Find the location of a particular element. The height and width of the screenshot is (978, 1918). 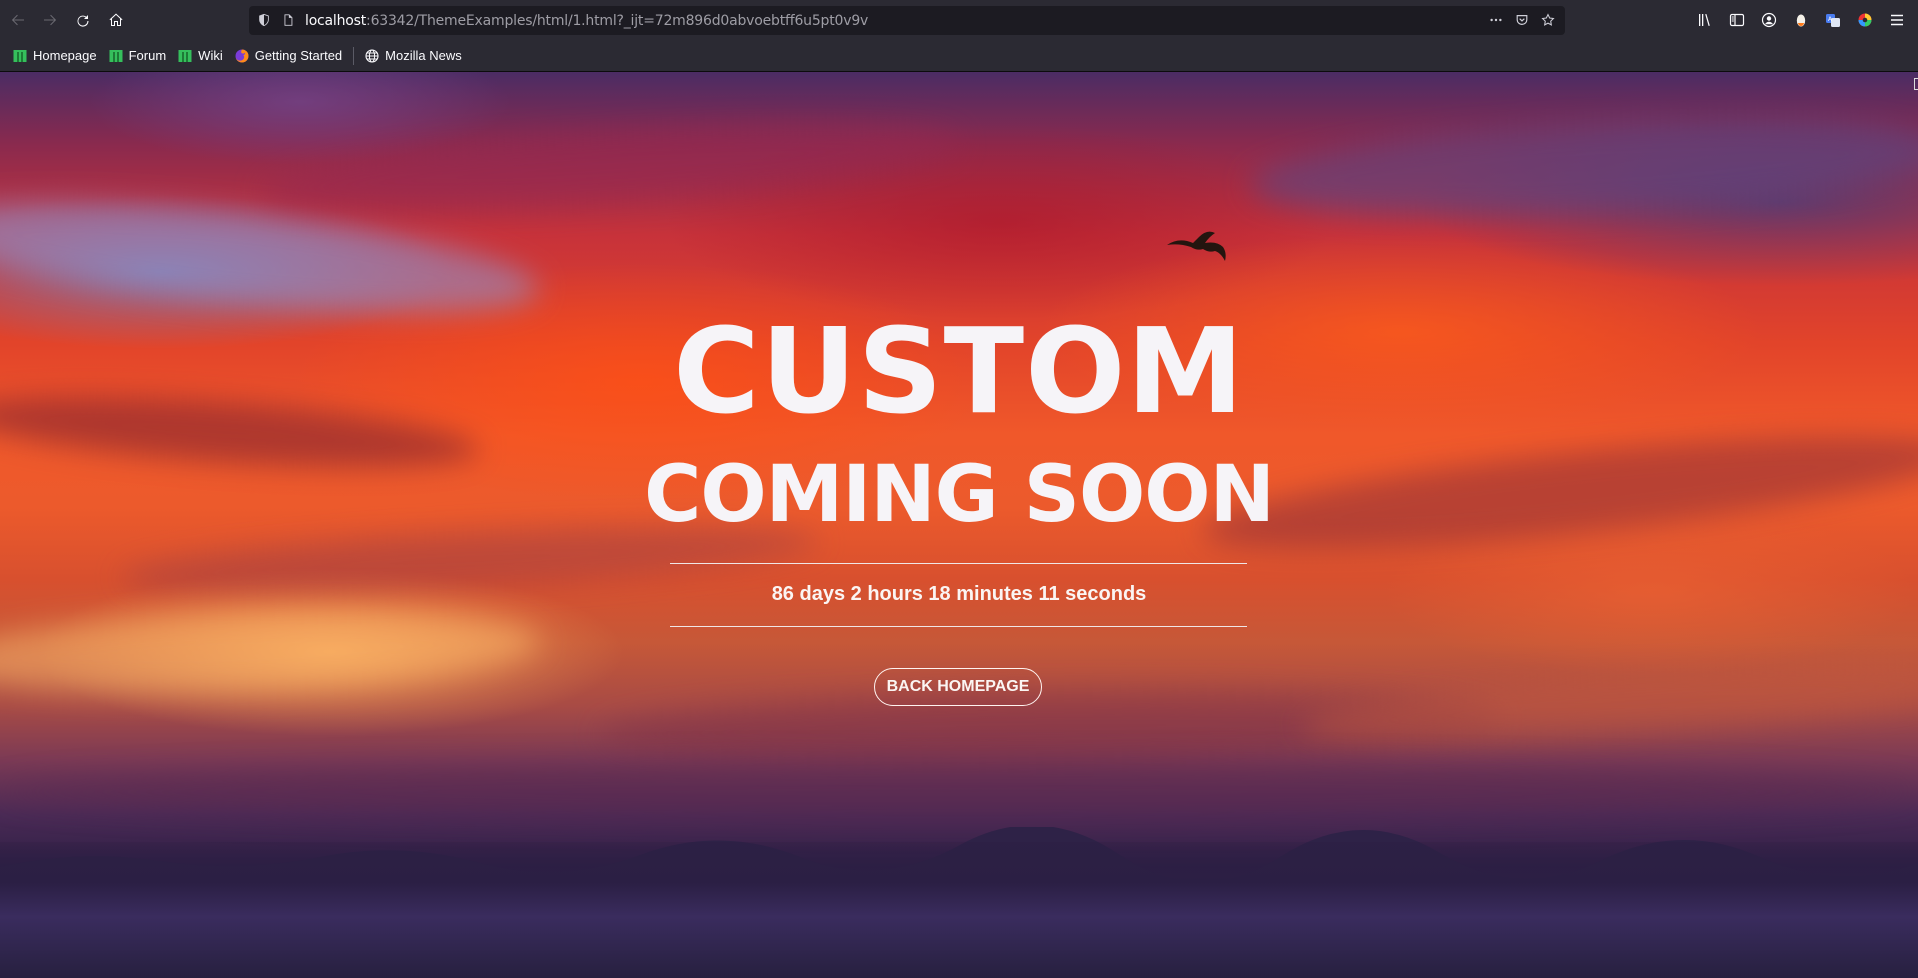

bookmark-mozilla-news: Mozilla News is located at coordinates (413, 56).